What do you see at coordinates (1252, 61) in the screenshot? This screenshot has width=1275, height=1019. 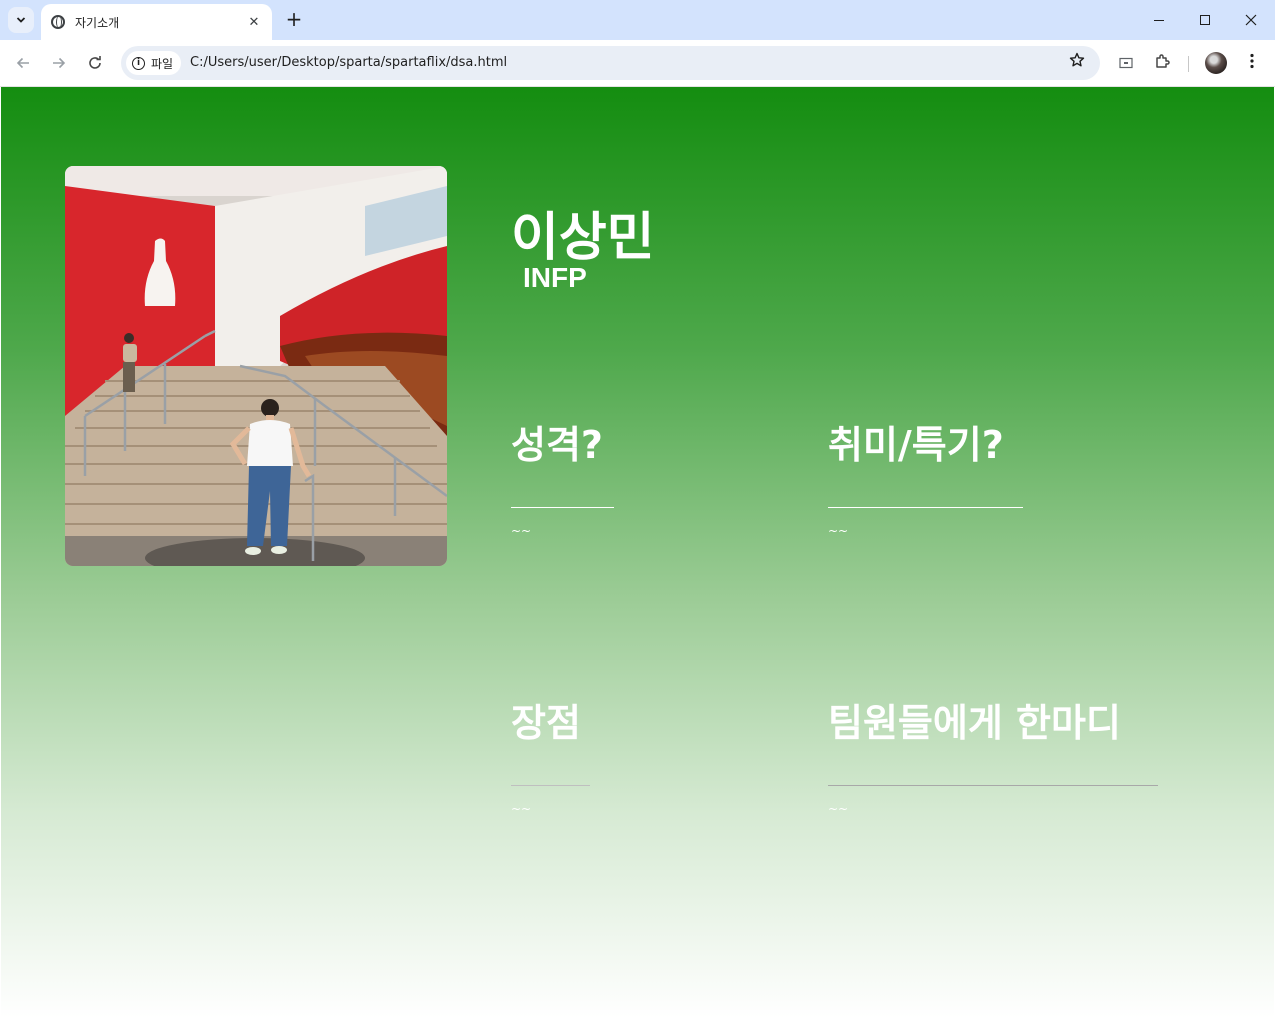 I see `kebab-menu-icon` at bounding box center [1252, 61].